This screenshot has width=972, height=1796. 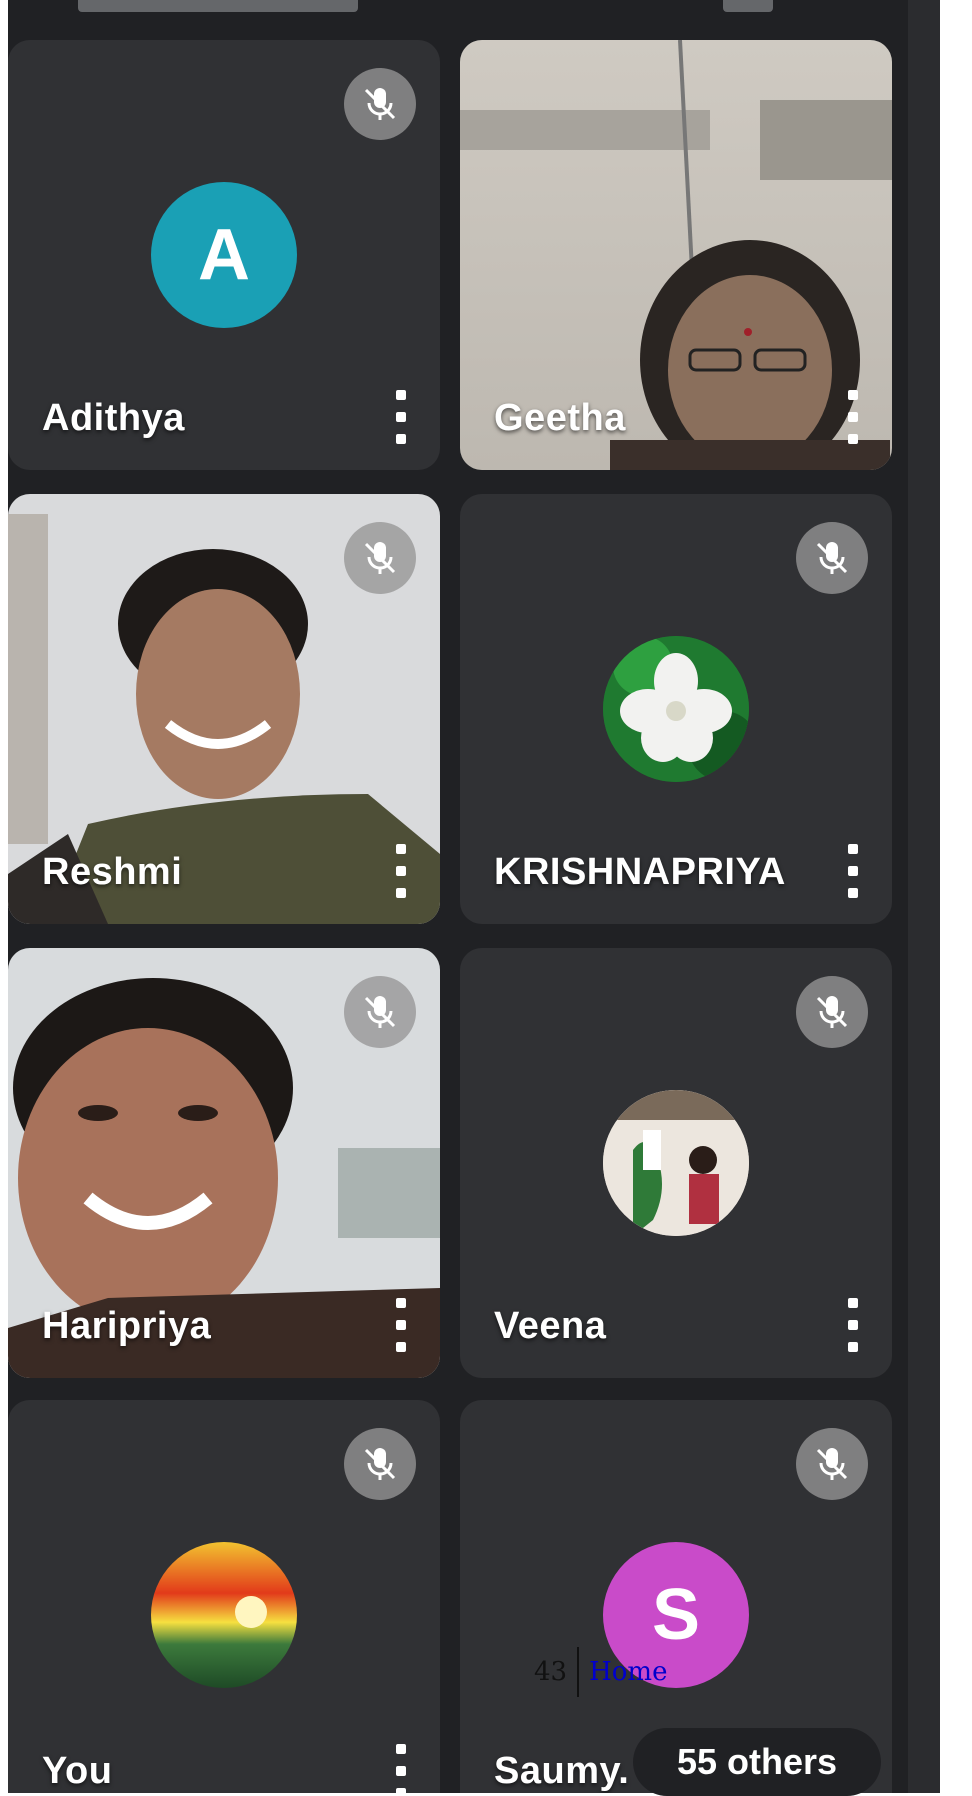 What do you see at coordinates (560, 418) in the screenshot?
I see `participant-name: Geetha` at bounding box center [560, 418].